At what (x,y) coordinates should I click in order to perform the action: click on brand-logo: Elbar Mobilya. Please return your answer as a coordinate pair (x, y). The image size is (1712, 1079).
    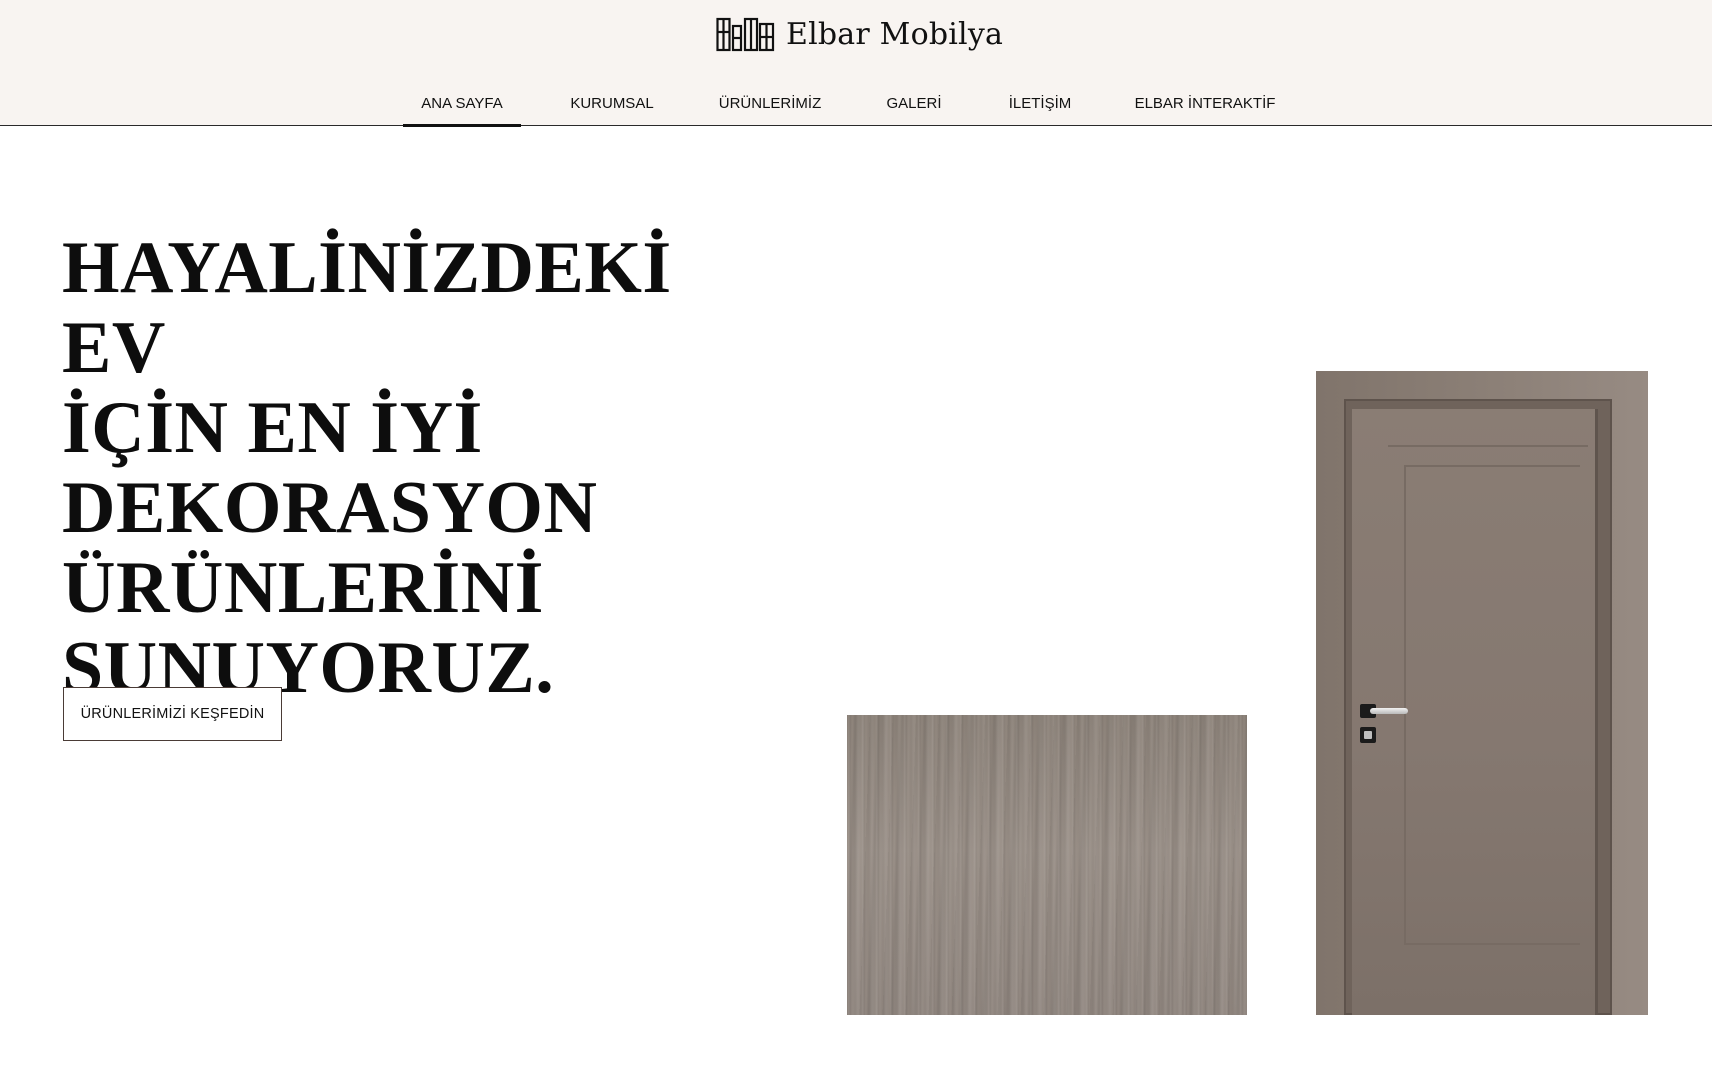
    Looking at the image, I should click on (859, 34).